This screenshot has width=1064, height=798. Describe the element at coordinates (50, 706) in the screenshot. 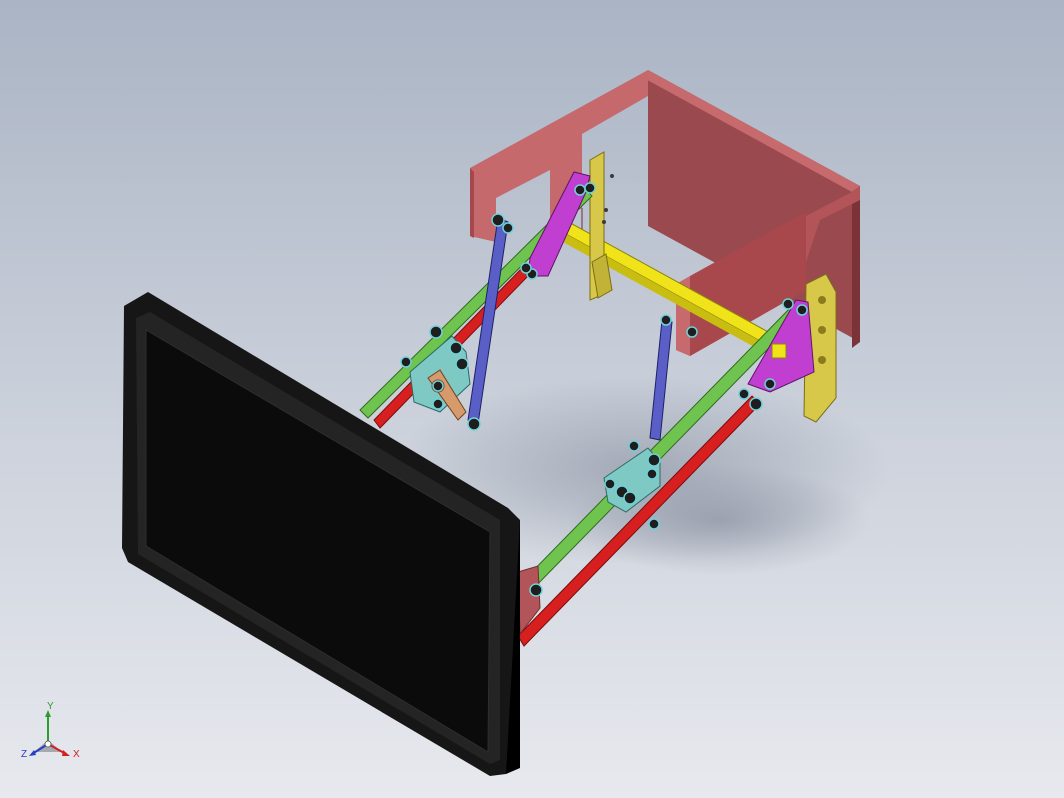

I see `y-axis-label: Y` at that location.